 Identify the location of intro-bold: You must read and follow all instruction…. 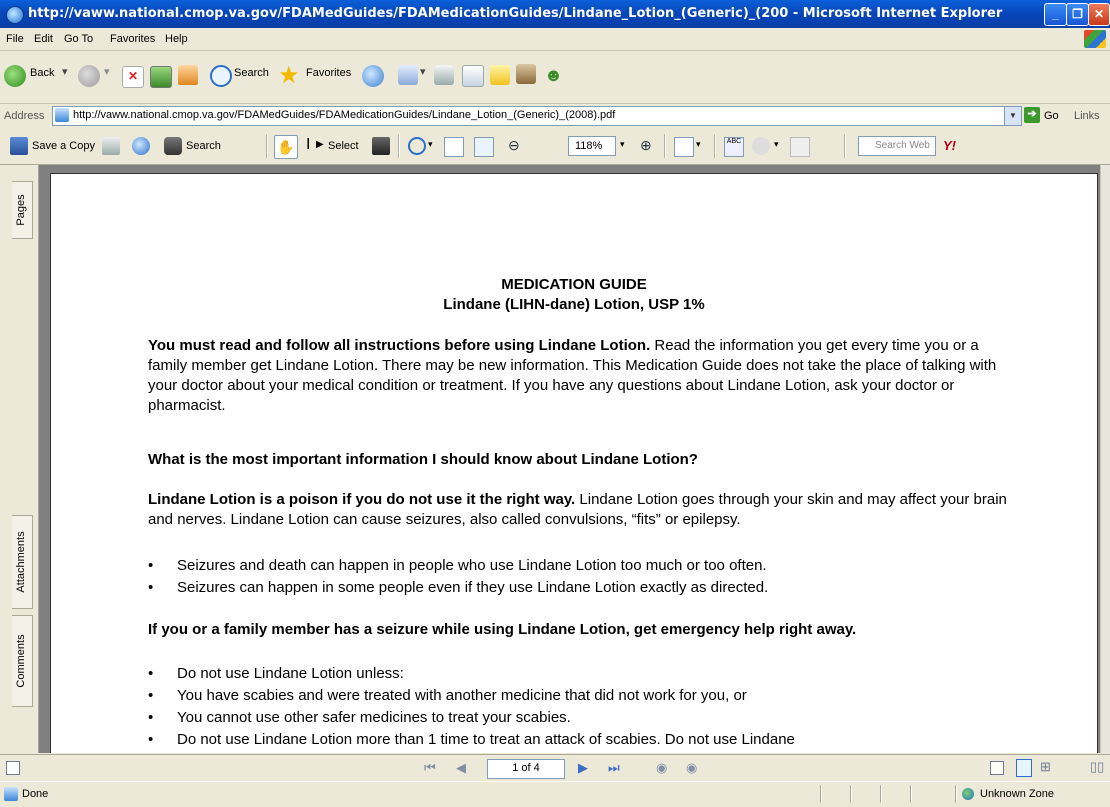
(399, 345).